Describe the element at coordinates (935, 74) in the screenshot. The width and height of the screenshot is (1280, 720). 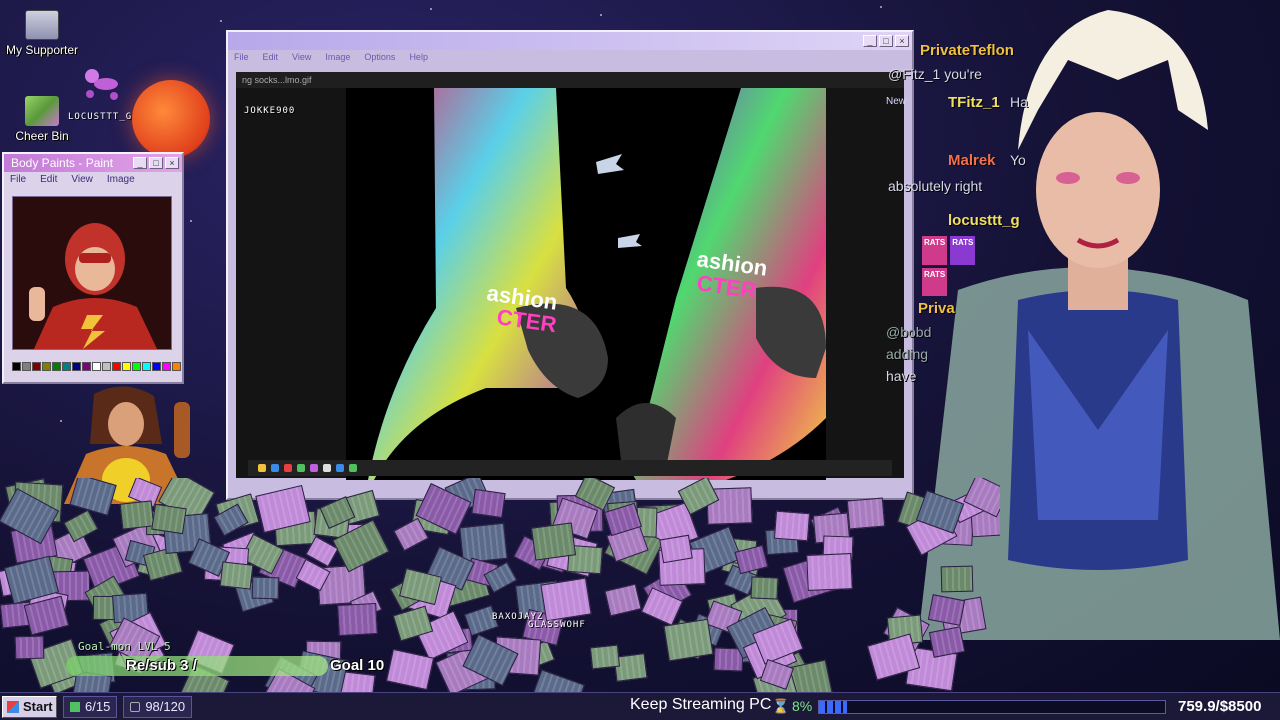
I see `chat-message: @Fitz_1 you're` at that location.